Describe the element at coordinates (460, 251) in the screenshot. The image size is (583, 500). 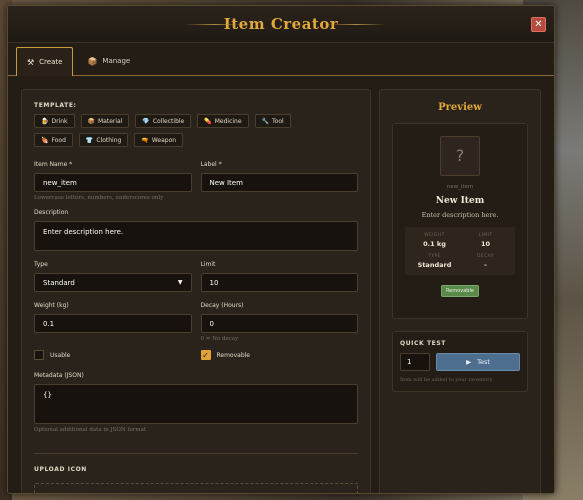
I see `preview-stats: WEIGHT 0.1 kg LIMIT 10 TYPE Standard DECAY -` at that location.